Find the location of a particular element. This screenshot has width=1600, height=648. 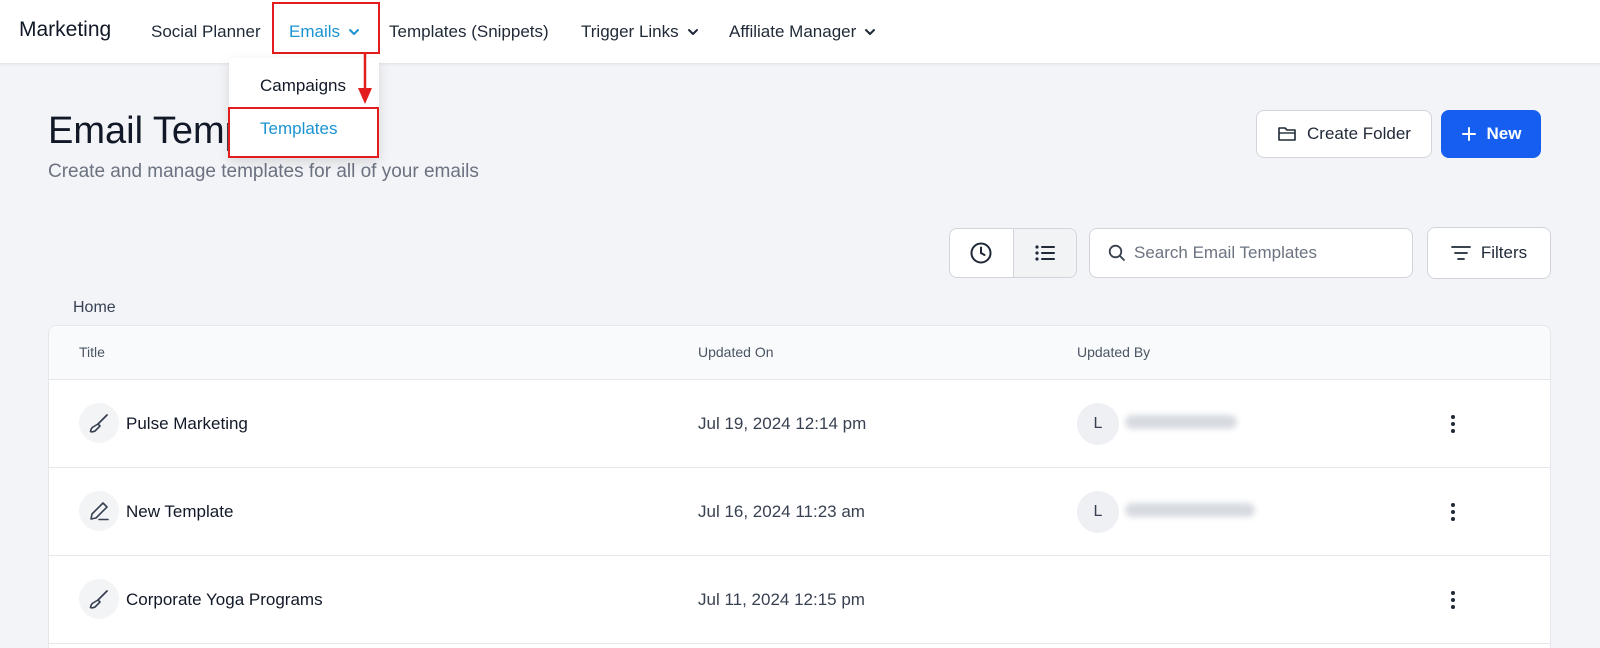

clock-icon is located at coordinates (981, 253).